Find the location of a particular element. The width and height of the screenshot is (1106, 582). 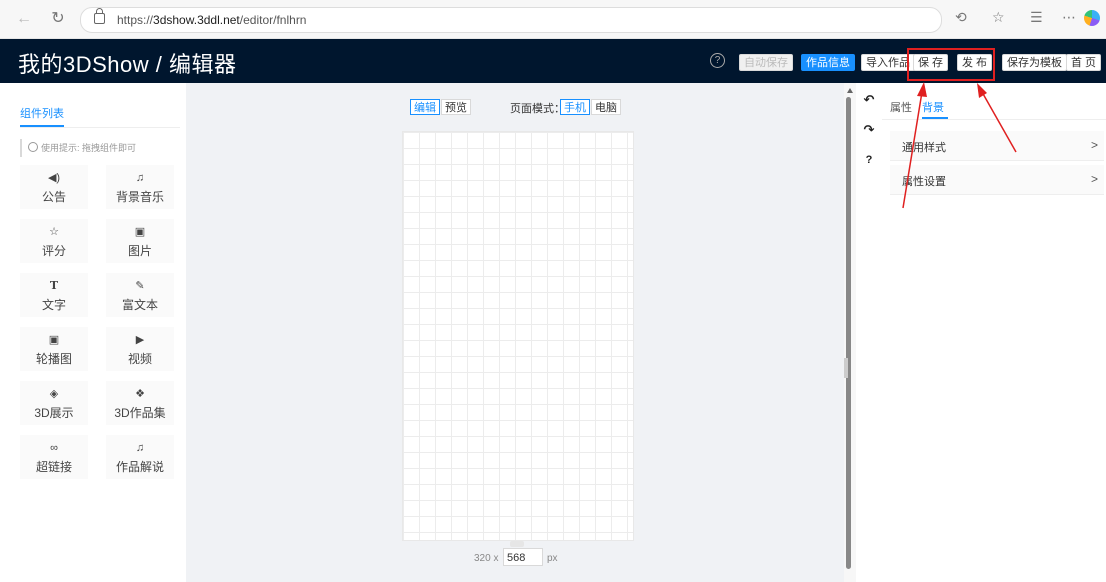

annotation-arrow-left is located at coordinates (912, 150).